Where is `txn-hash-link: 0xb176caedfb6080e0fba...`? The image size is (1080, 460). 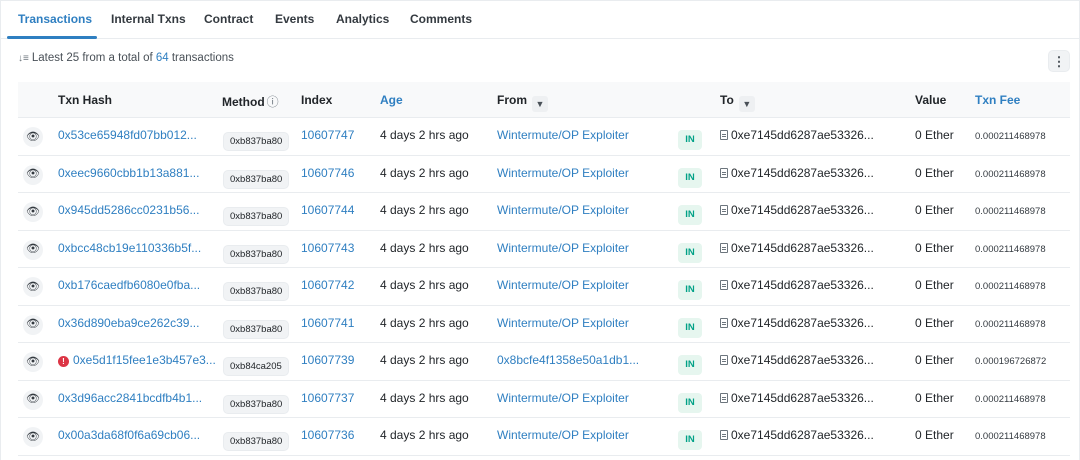
txn-hash-link: 0xb176caedfb6080e0fba... is located at coordinates (129, 285).